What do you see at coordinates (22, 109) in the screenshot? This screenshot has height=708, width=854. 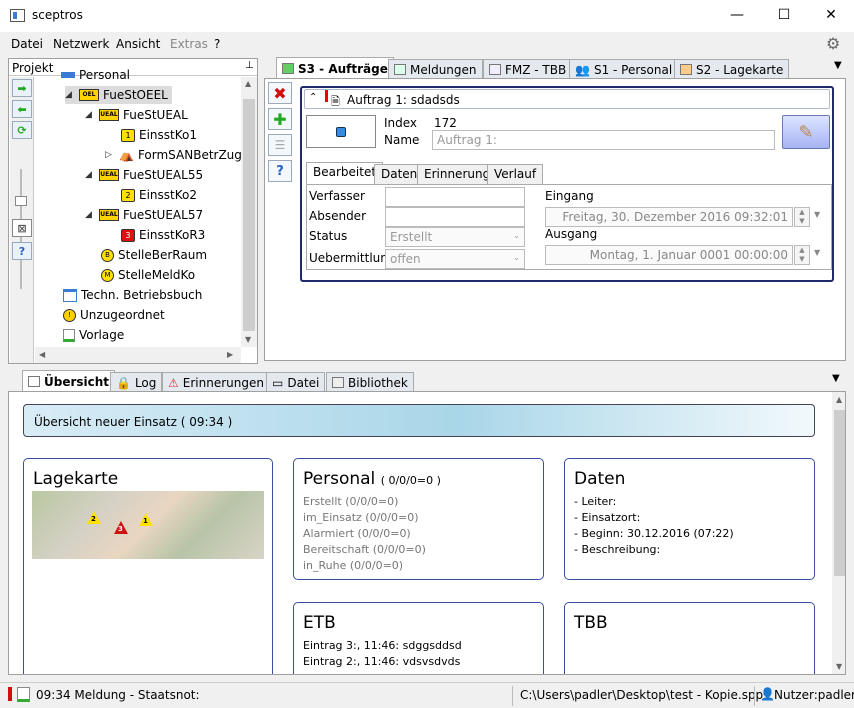 I see `move-left-button: ⬅` at bounding box center [22, 109].